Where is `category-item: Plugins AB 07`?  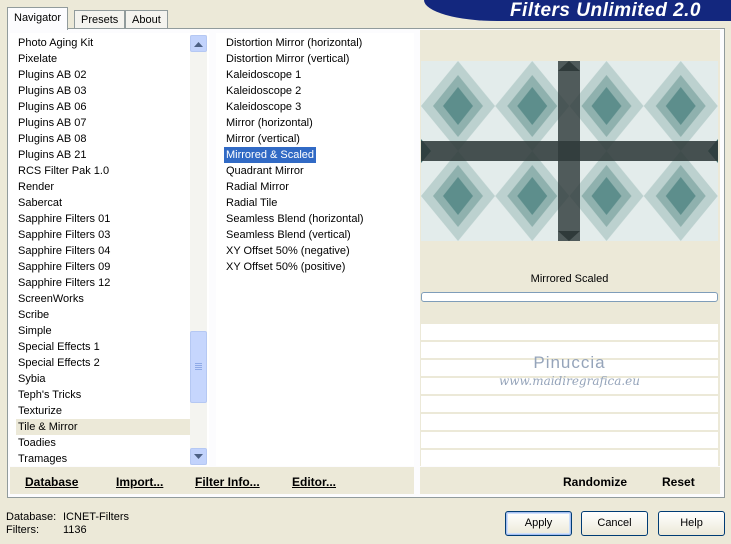 category-item: Plugins AB 07 is located at coordinates (103, 123).